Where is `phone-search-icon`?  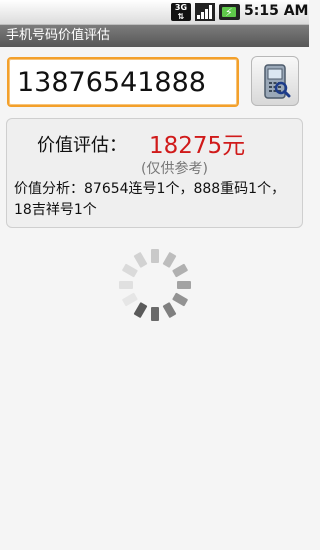
phone-search-icon is located at coordinates (277, 81).